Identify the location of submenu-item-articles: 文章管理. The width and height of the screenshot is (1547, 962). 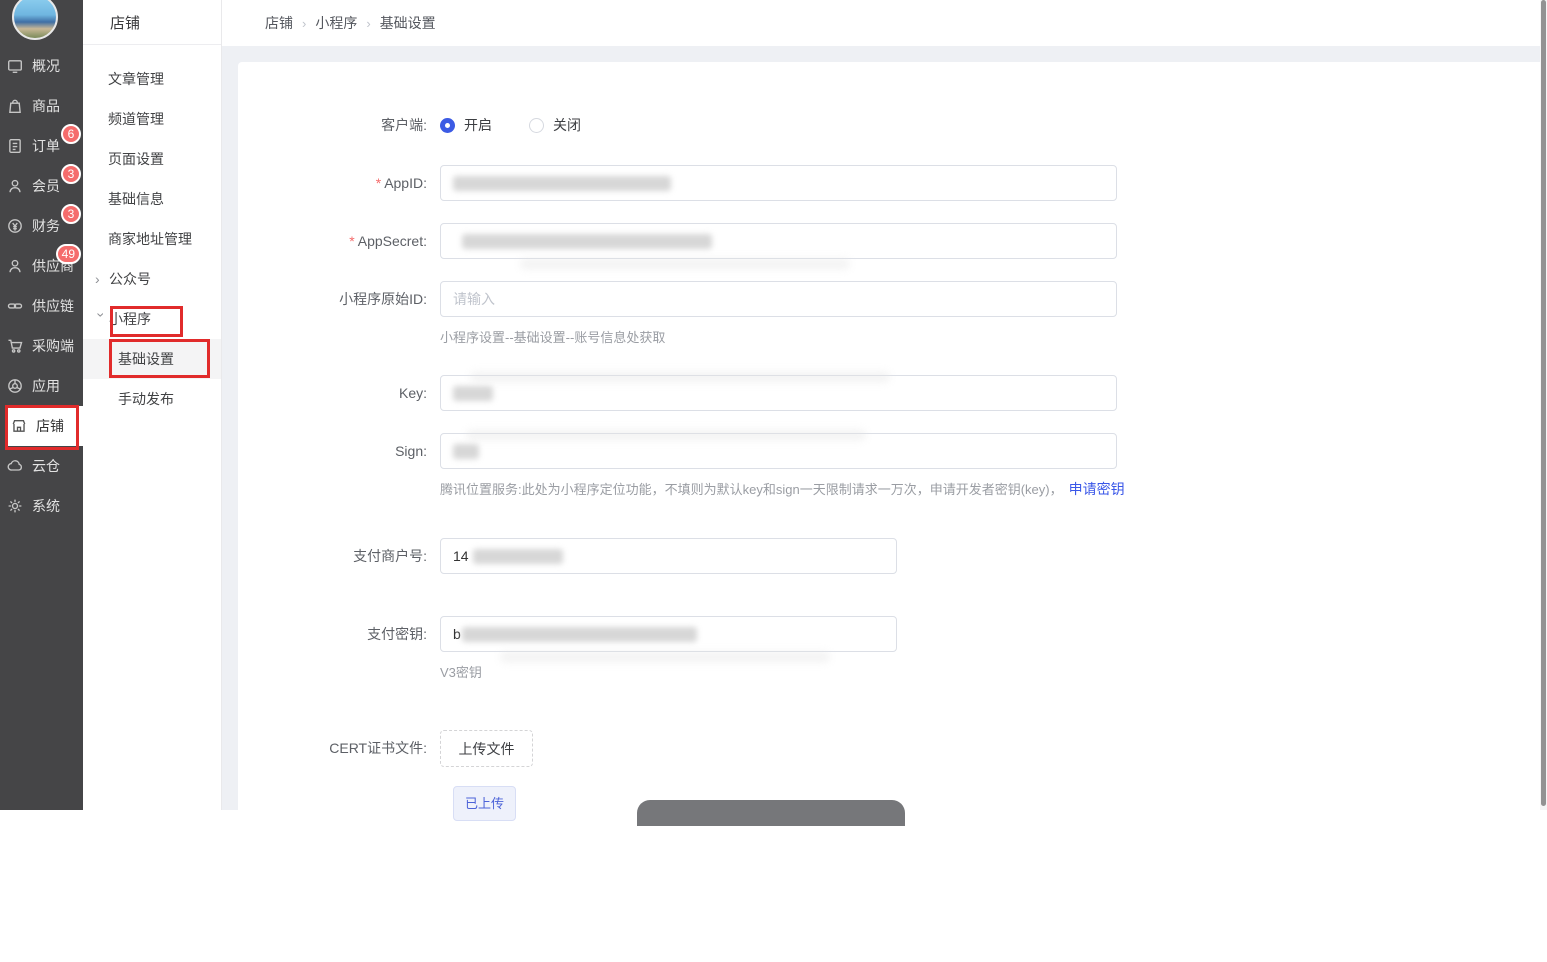
(152, 79).